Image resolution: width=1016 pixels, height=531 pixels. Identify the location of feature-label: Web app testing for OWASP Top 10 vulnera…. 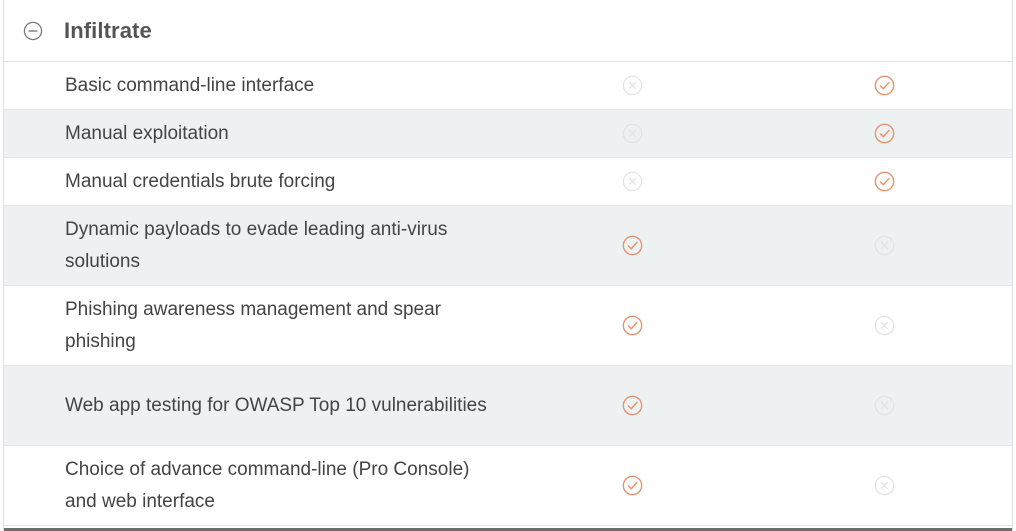
(276, 405).